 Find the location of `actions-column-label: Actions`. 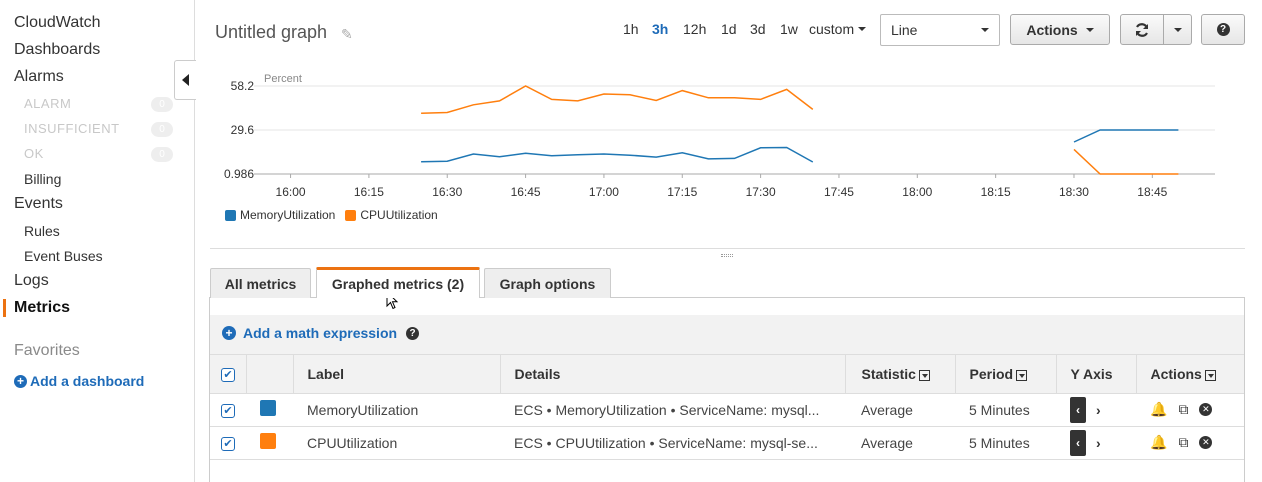

actions-column-label: Actions is located at coordinates (1176, 373).